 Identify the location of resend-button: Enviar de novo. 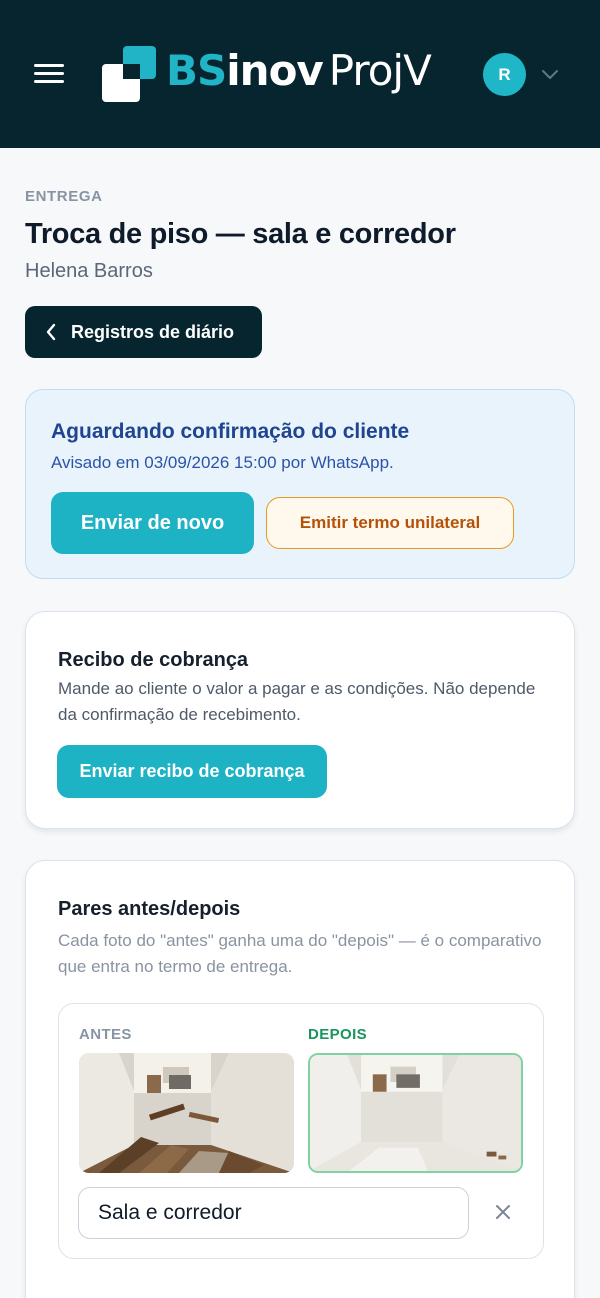
(152, 523).